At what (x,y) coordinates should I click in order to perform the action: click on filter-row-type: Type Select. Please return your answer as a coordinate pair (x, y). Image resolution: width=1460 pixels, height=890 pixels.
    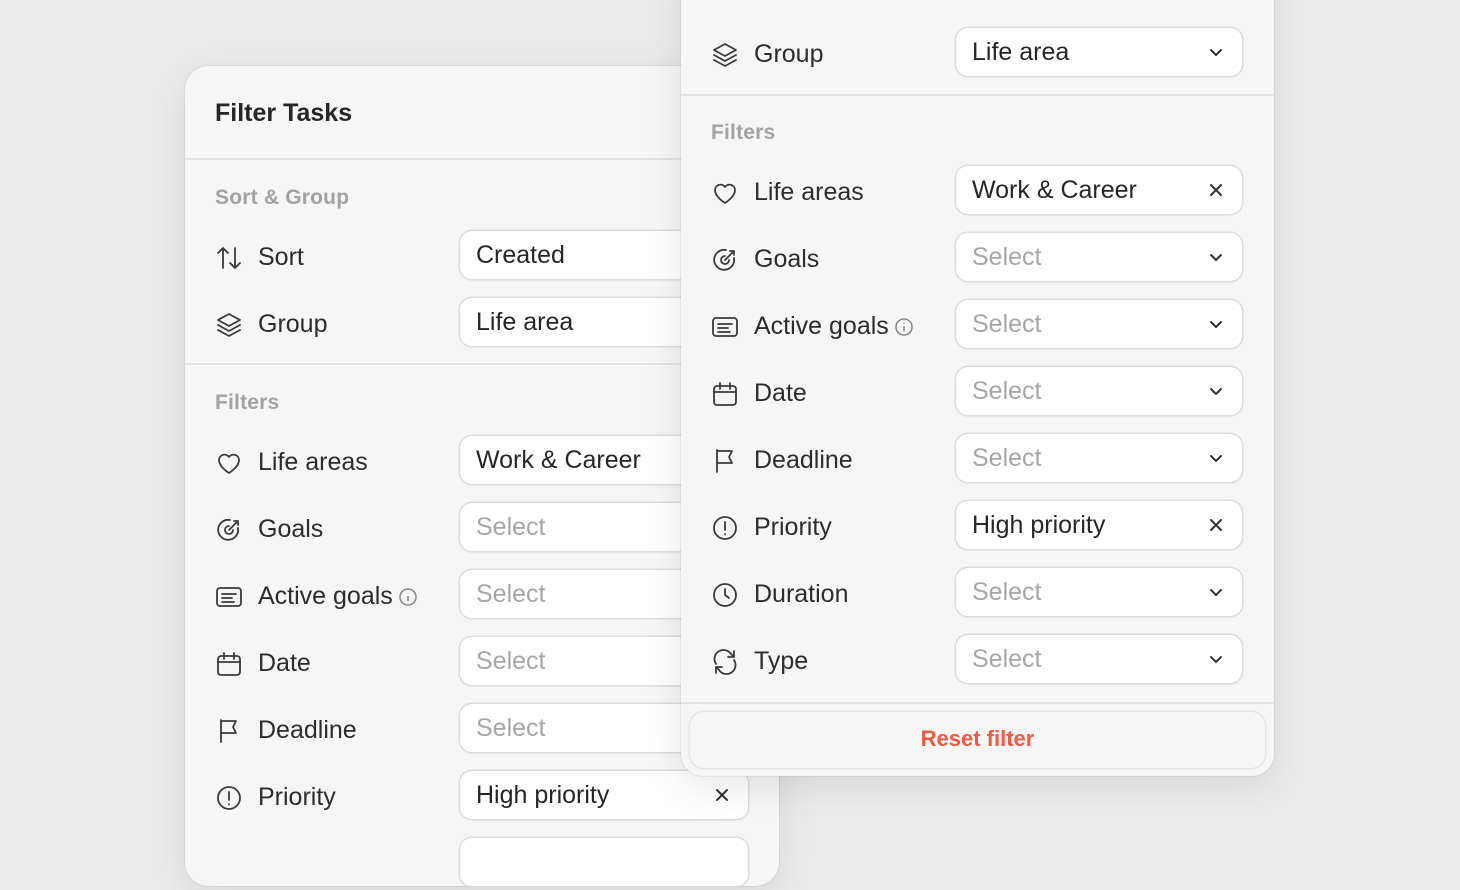
    Looking at the image, I should click on (977, 661).